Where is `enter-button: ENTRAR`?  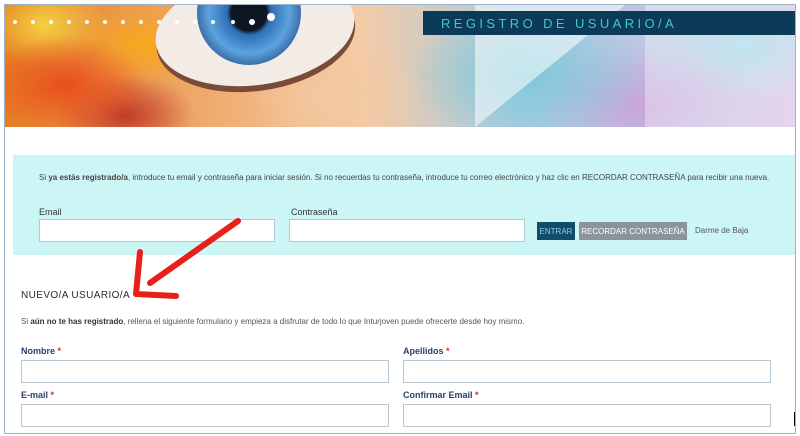 enter-button: ENTRAR is located at coordinates (556, 231).